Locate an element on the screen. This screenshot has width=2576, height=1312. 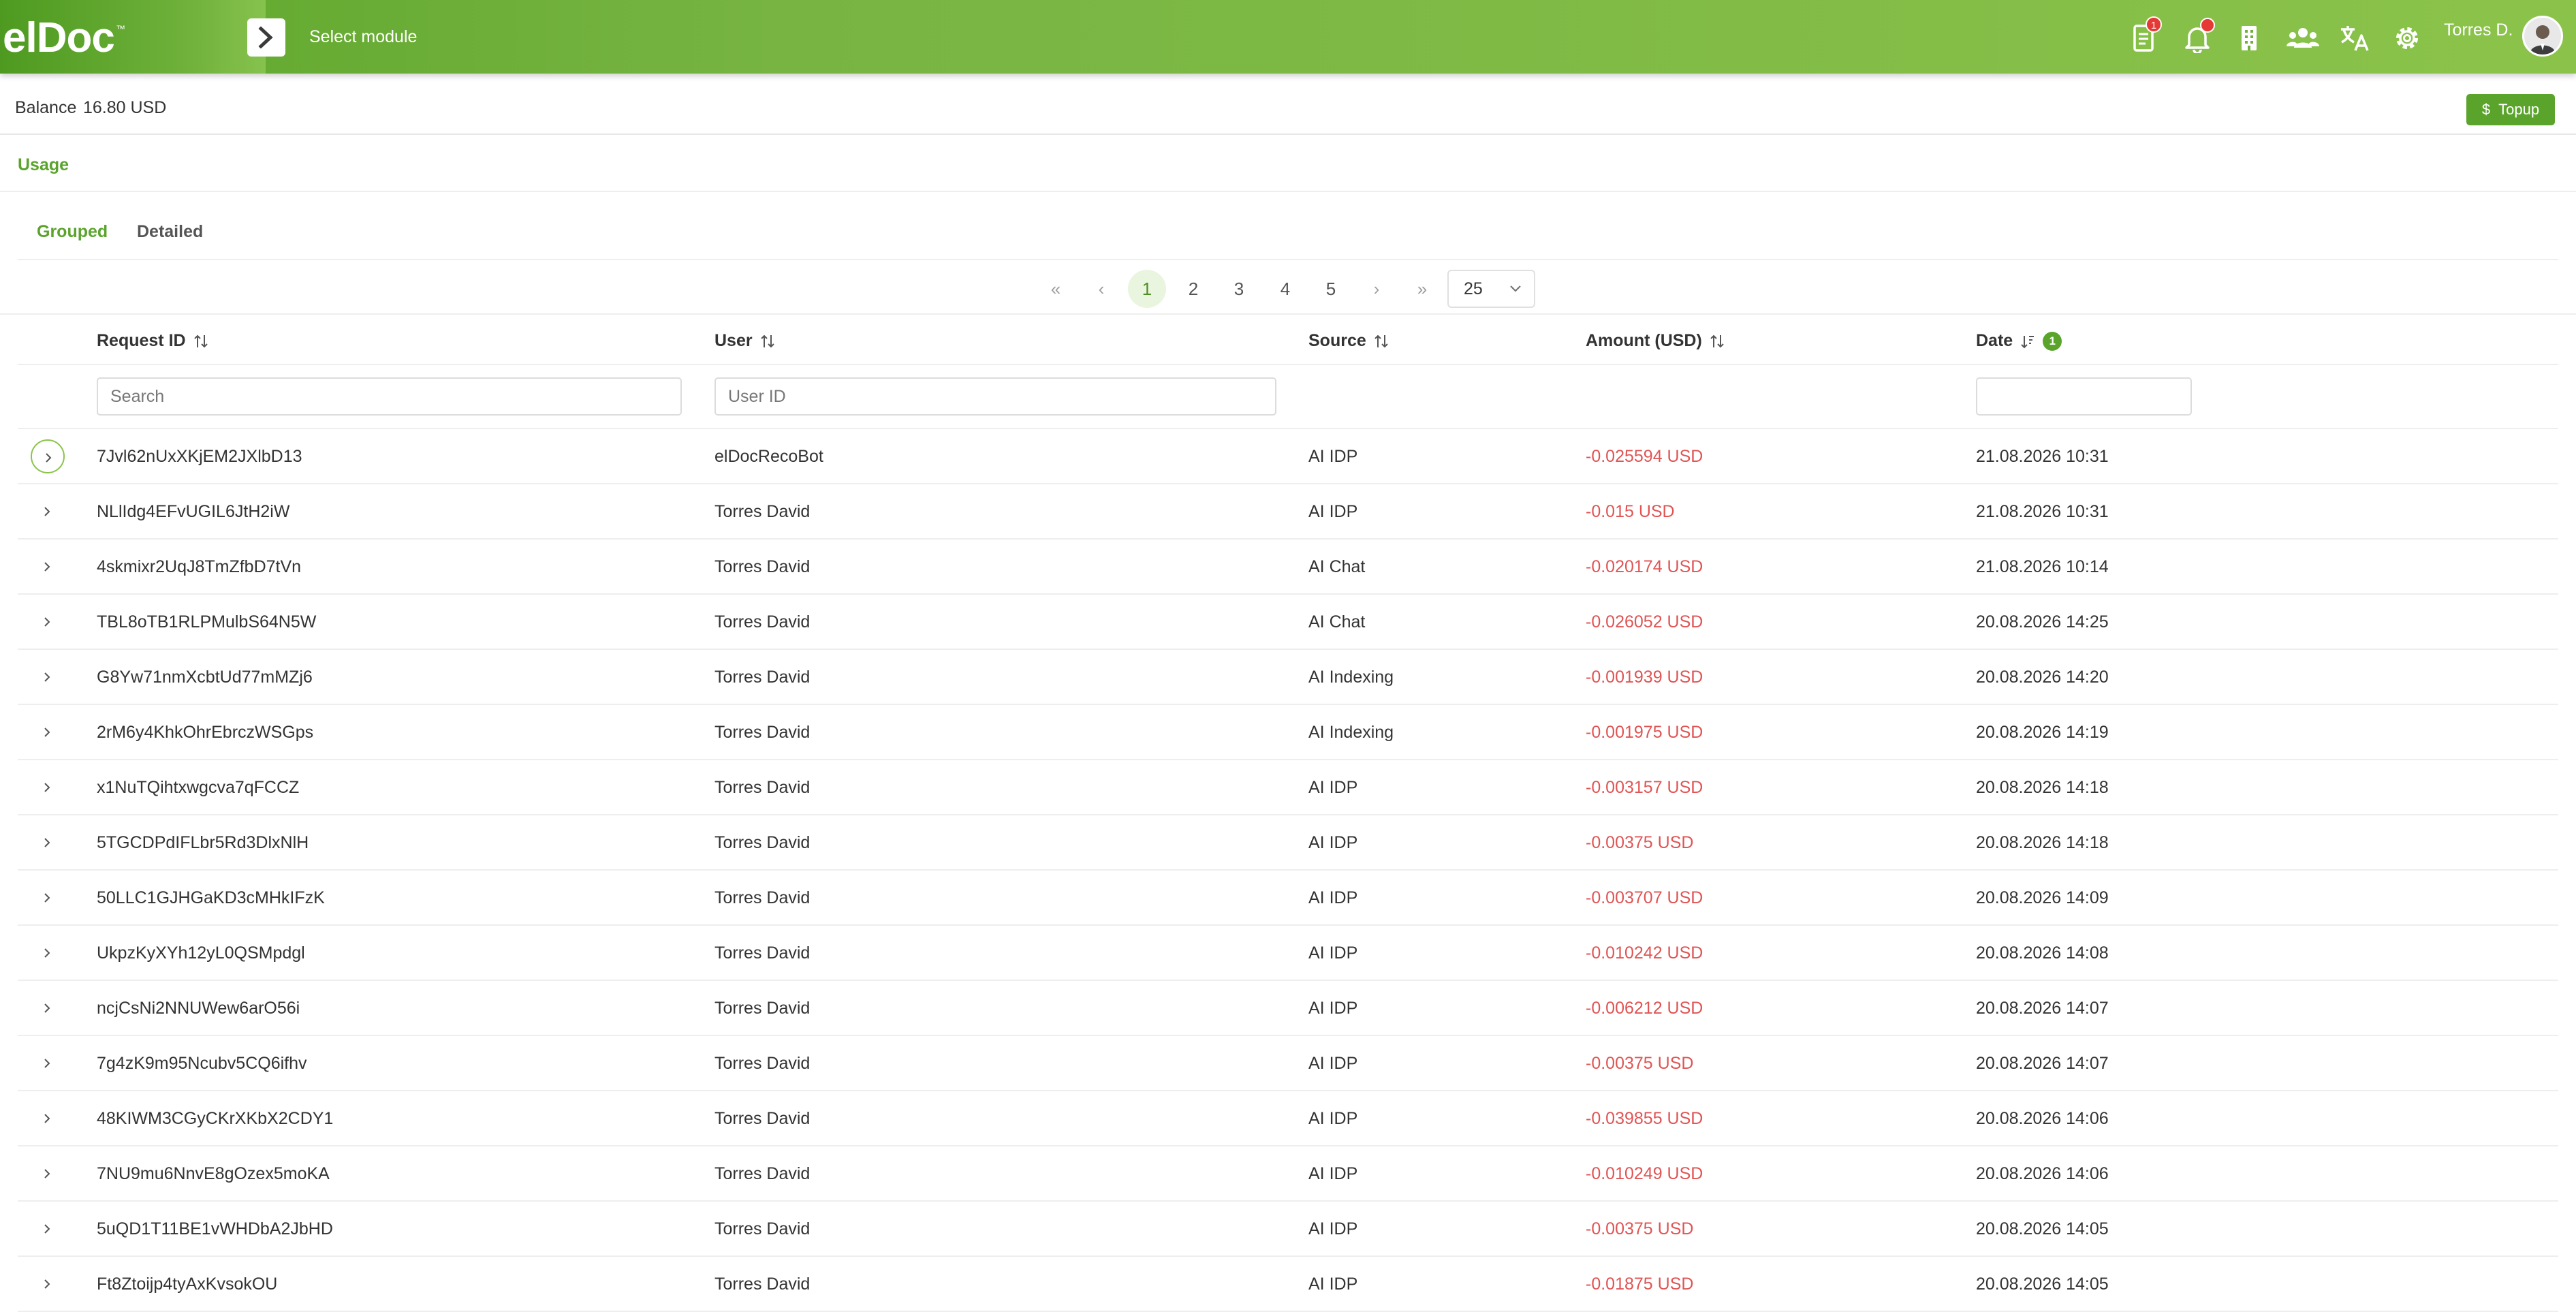
column-header-request-id: Request ID is located at coordinates (152, 341).